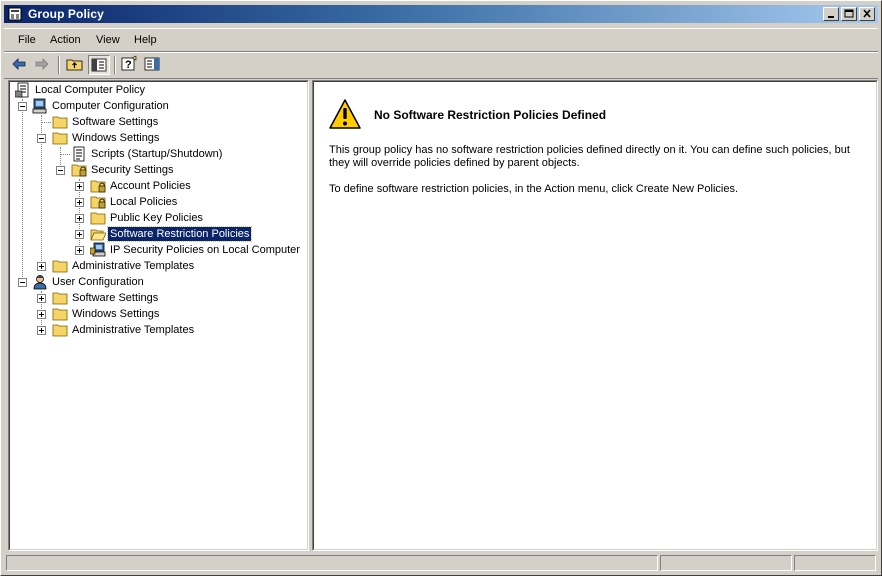  I want to click on tree-node-public-key-policies: Public Key Policies, so click(175, 218).